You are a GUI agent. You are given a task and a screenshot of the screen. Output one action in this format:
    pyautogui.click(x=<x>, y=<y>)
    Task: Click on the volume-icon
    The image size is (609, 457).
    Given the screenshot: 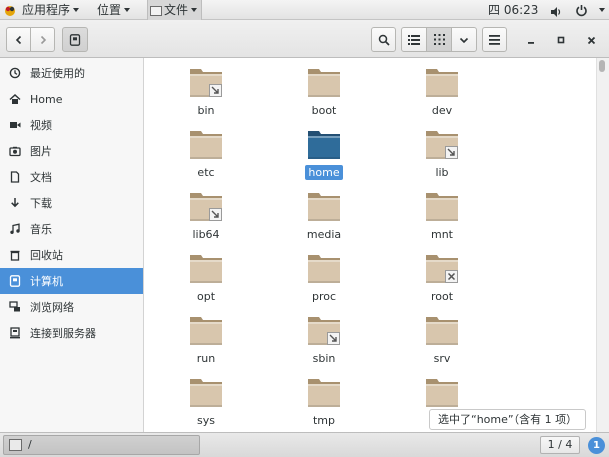 What is the action you would take?
    pyautogui.click(x=556, y=10)
    